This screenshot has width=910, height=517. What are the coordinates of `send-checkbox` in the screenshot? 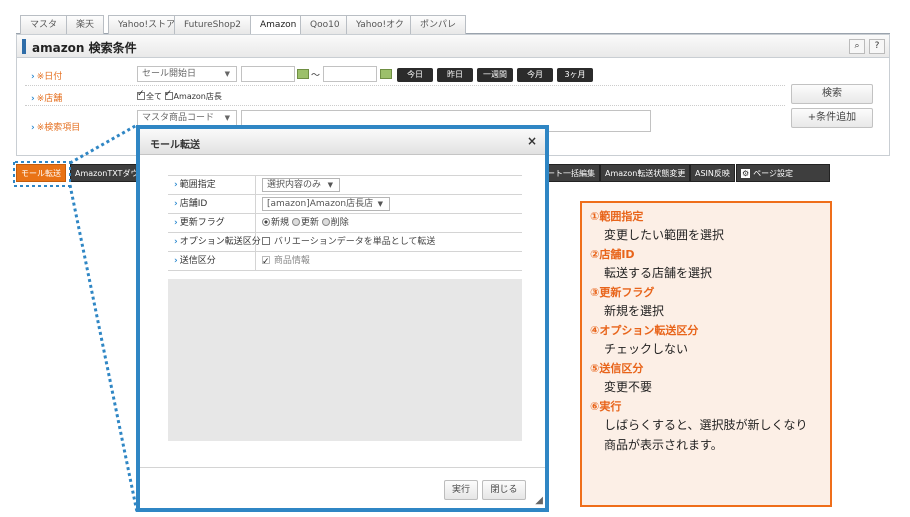 It's located at (266, 262).